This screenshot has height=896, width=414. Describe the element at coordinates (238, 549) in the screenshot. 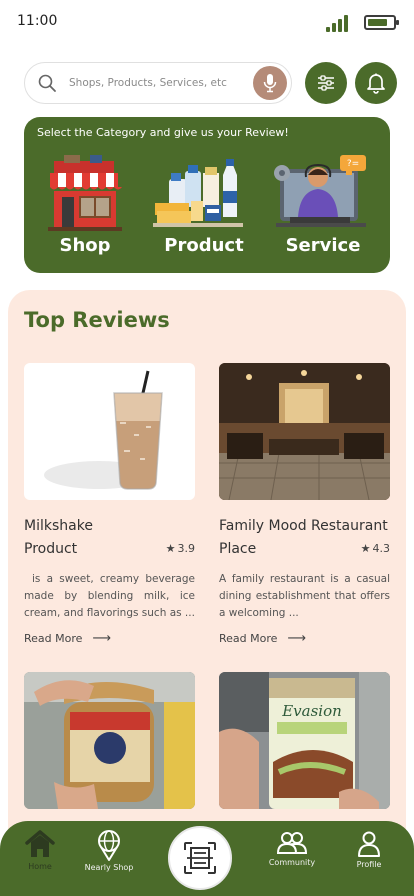

I see `review-category: Place` at that location.